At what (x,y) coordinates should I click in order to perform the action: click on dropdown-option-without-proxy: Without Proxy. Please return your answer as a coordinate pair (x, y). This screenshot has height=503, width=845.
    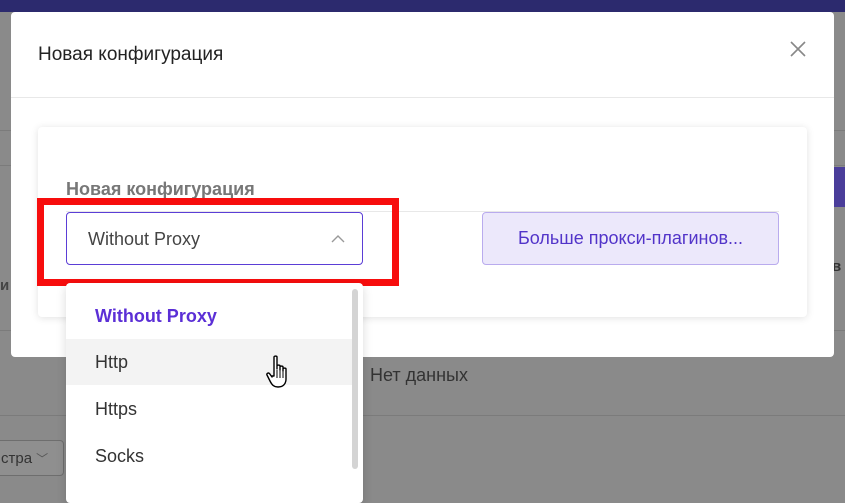
    Looking at the image, I should click on (210, 316).